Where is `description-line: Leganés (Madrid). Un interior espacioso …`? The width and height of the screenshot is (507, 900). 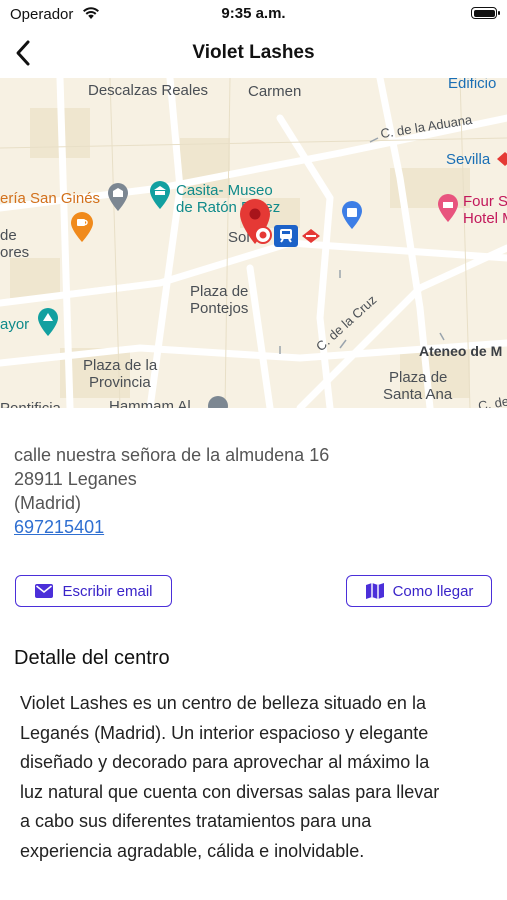
description-line: Leganés (Madrid). Un interior espacioso … is located at coordinates (224, 732).